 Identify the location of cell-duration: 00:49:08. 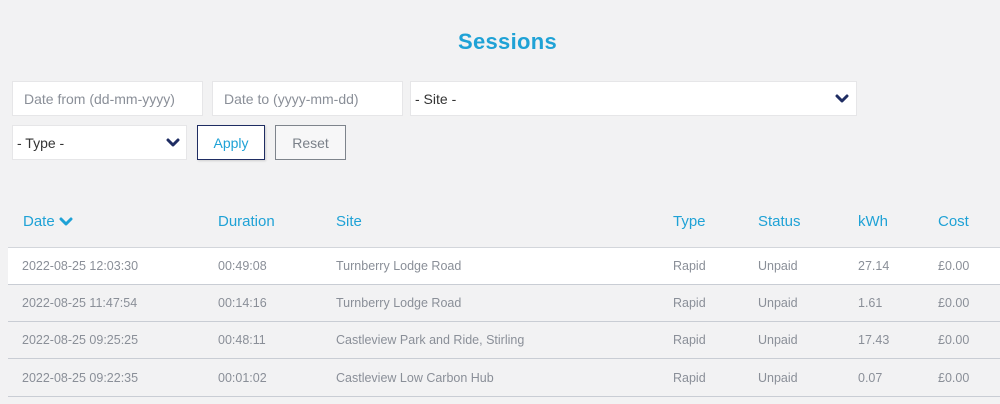
(242, 266).